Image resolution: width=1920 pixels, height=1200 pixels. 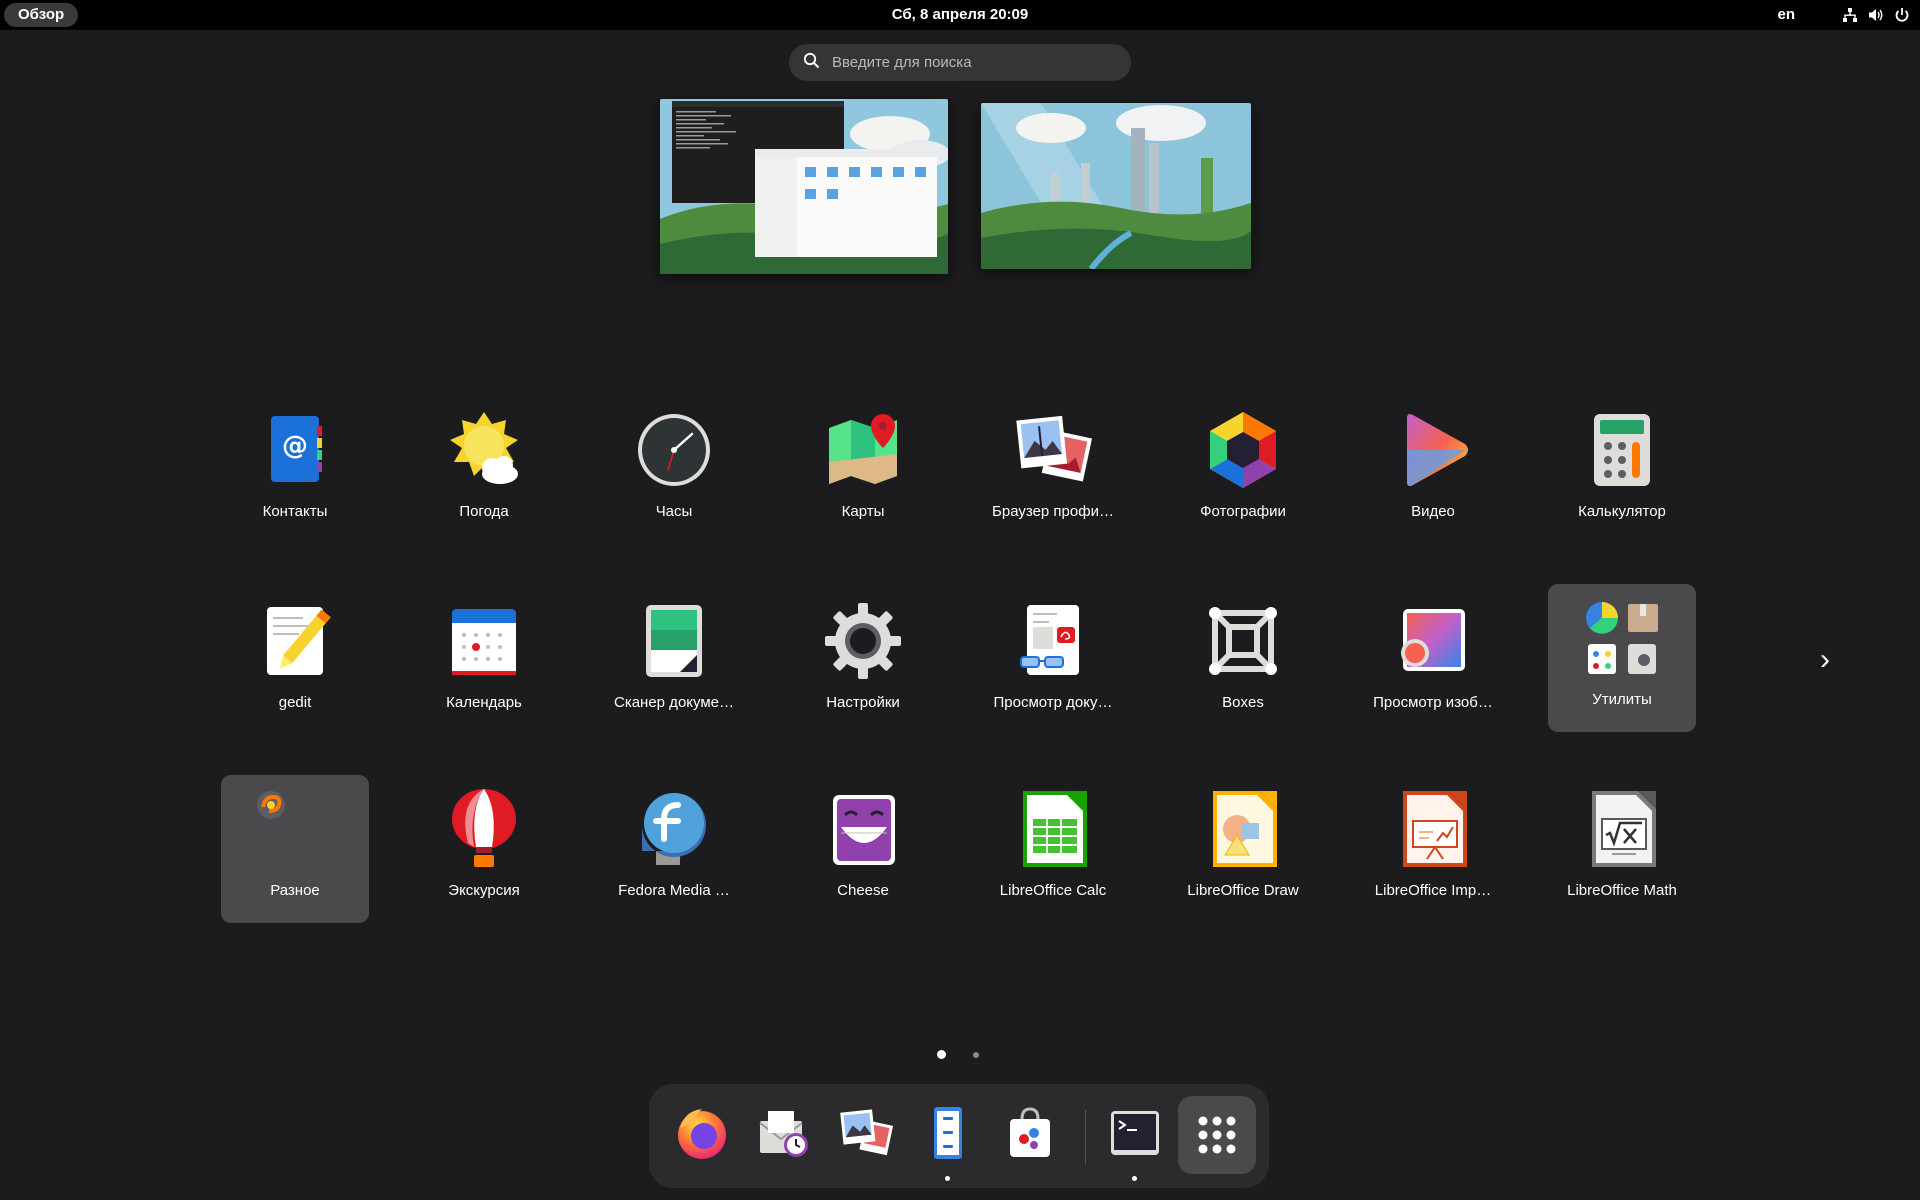 I want to click on app-weather: Погода, so click(x=484, y=470).